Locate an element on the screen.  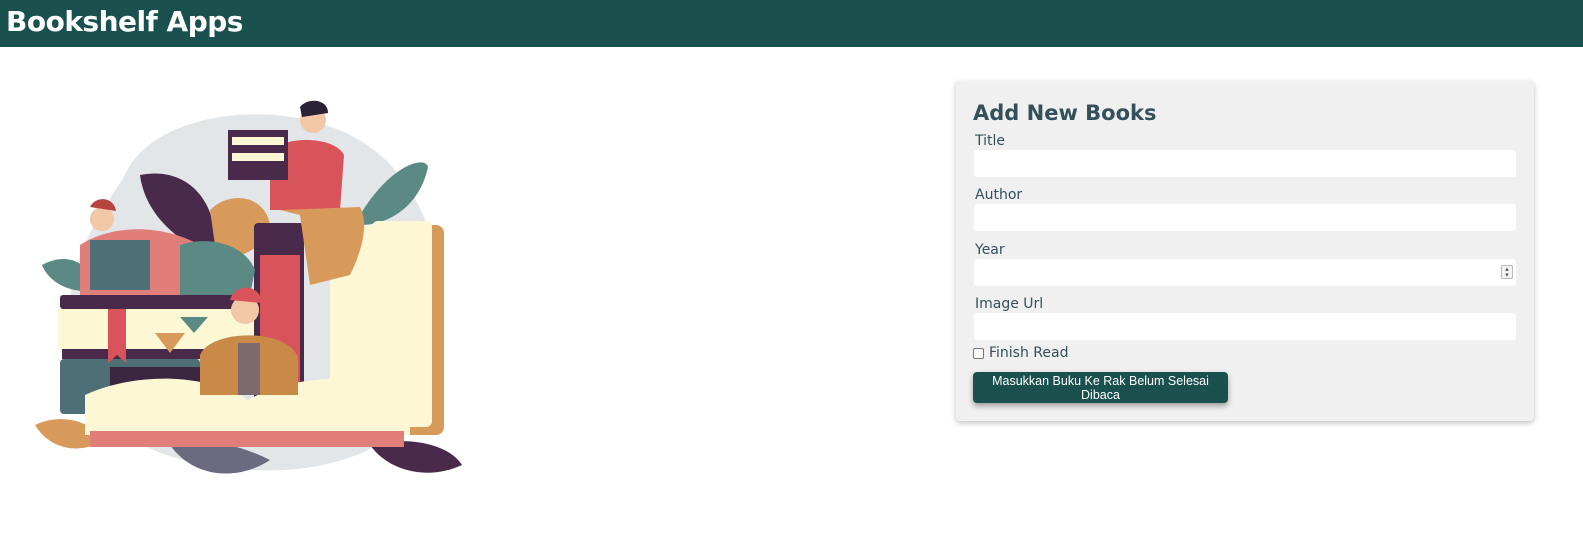
image-url-input is located at coordinates (1245, 326).